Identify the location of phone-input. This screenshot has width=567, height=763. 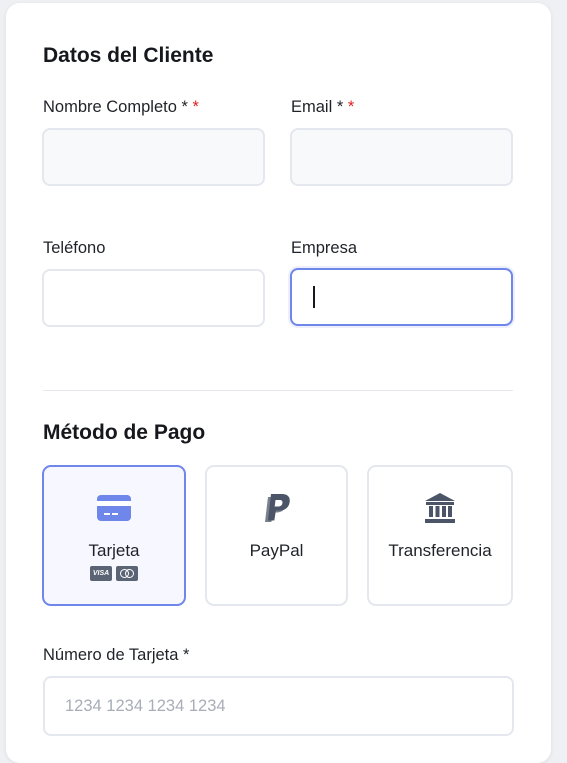
(153, 298).